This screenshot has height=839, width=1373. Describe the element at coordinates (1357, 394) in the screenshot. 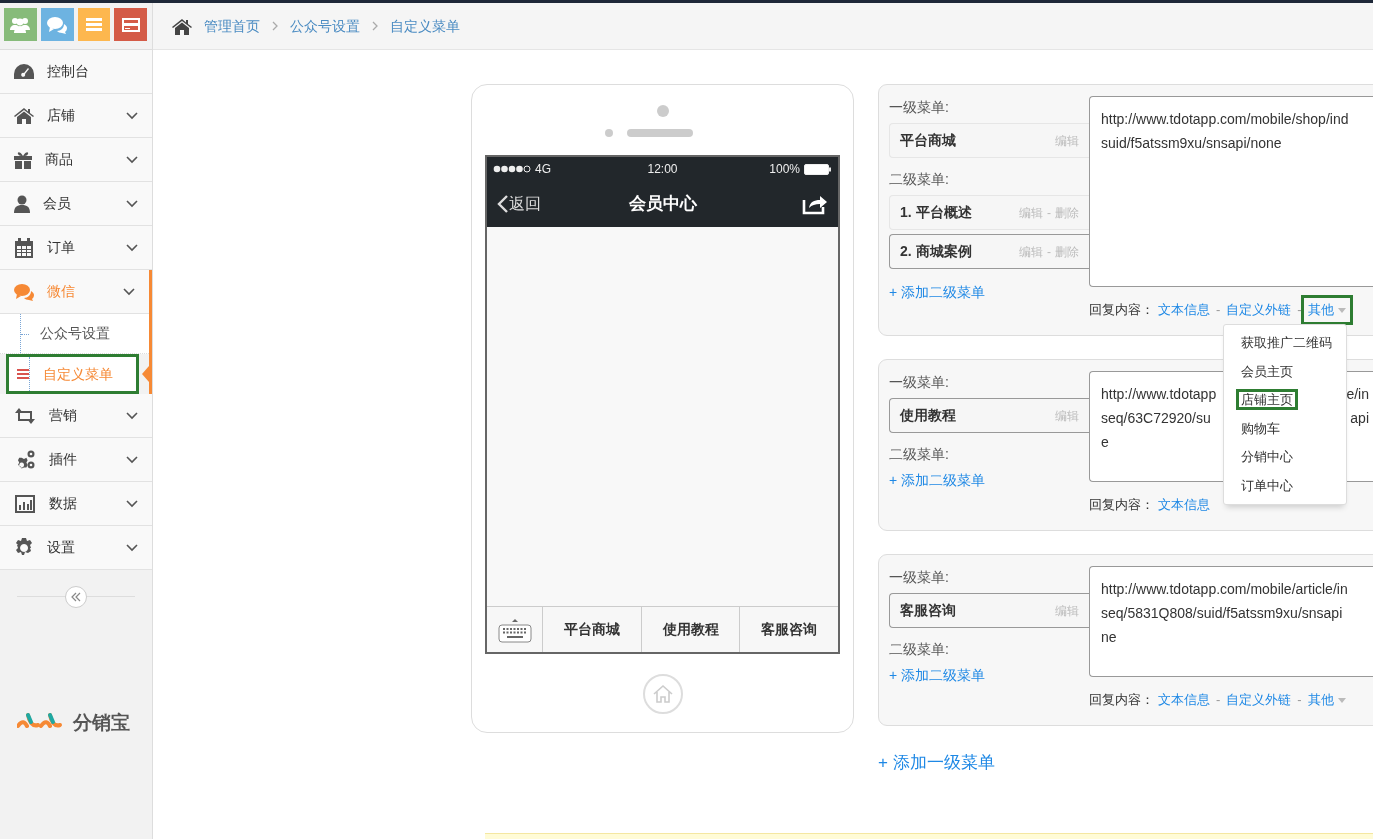

I see `url-text: e/in` at that location.